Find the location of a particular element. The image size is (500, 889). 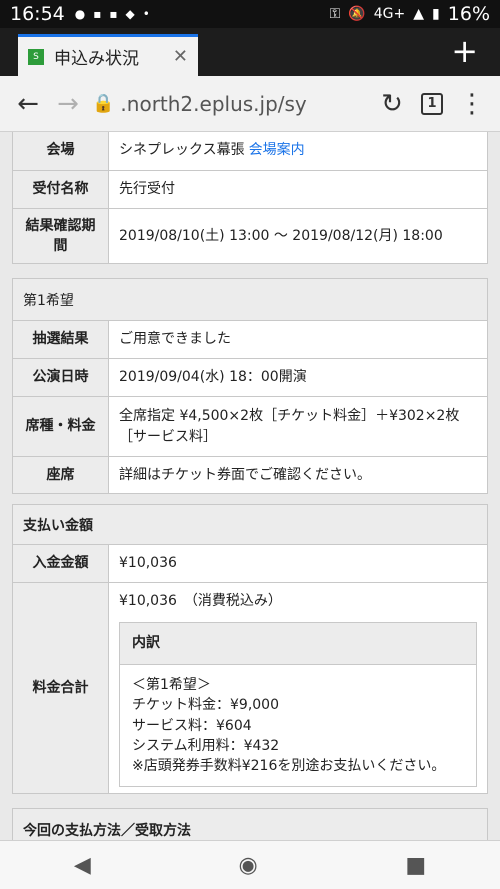

breakdown-line: ＜第1希望＞ is located at coordinates (171, 685).